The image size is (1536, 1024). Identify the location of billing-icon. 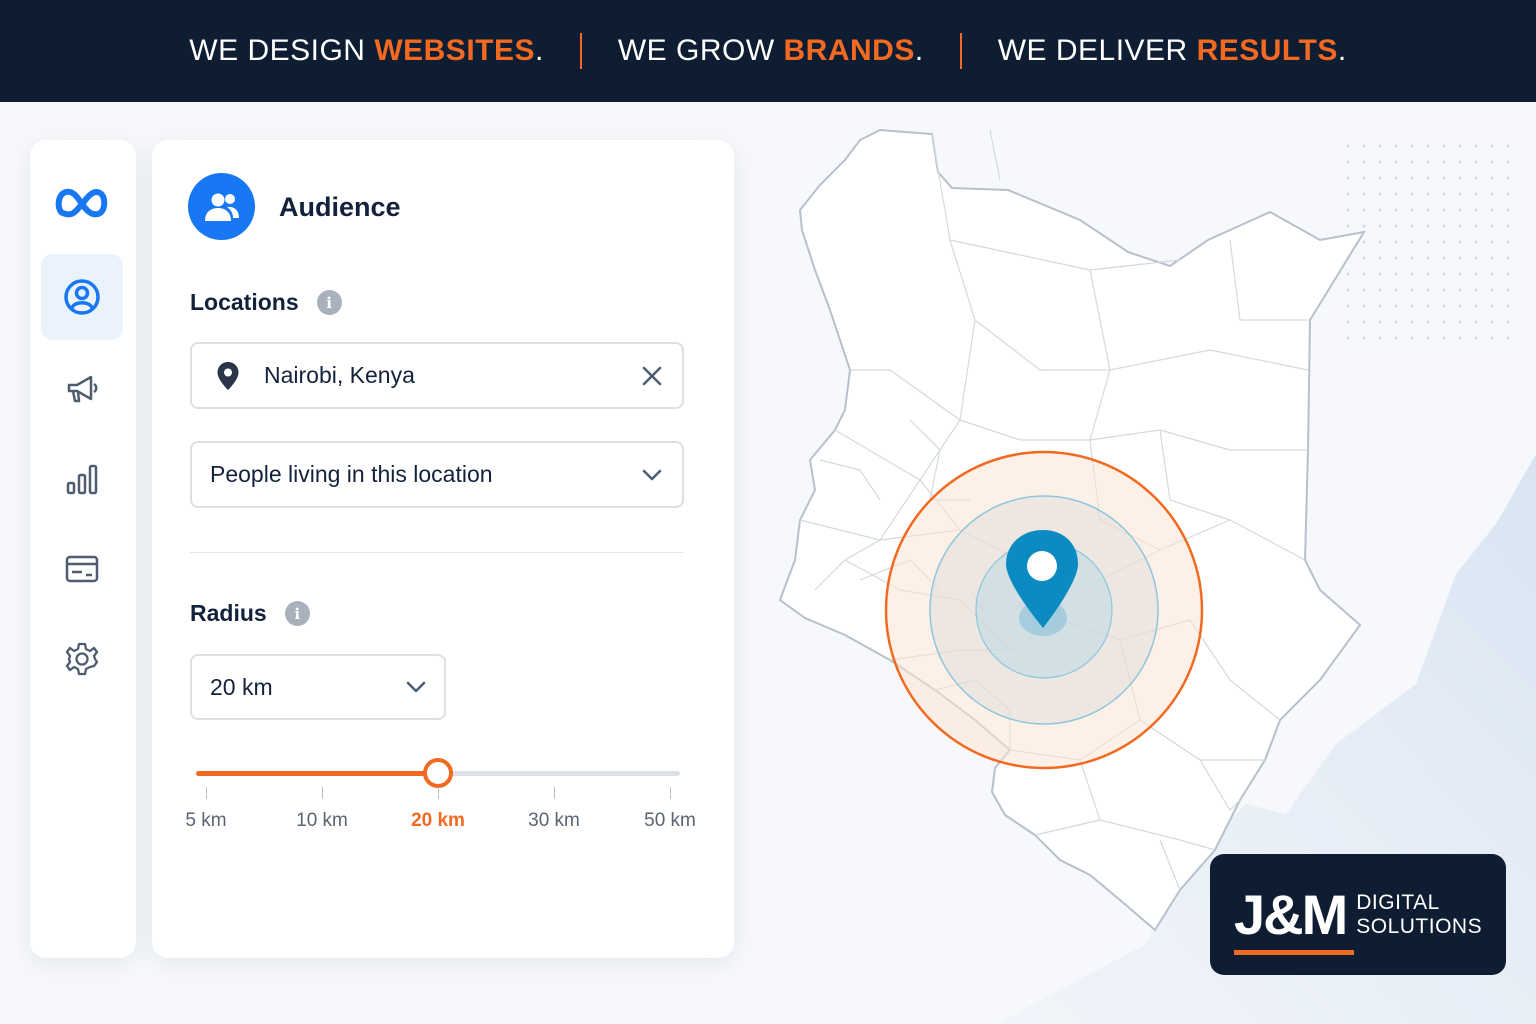
(82, 569).